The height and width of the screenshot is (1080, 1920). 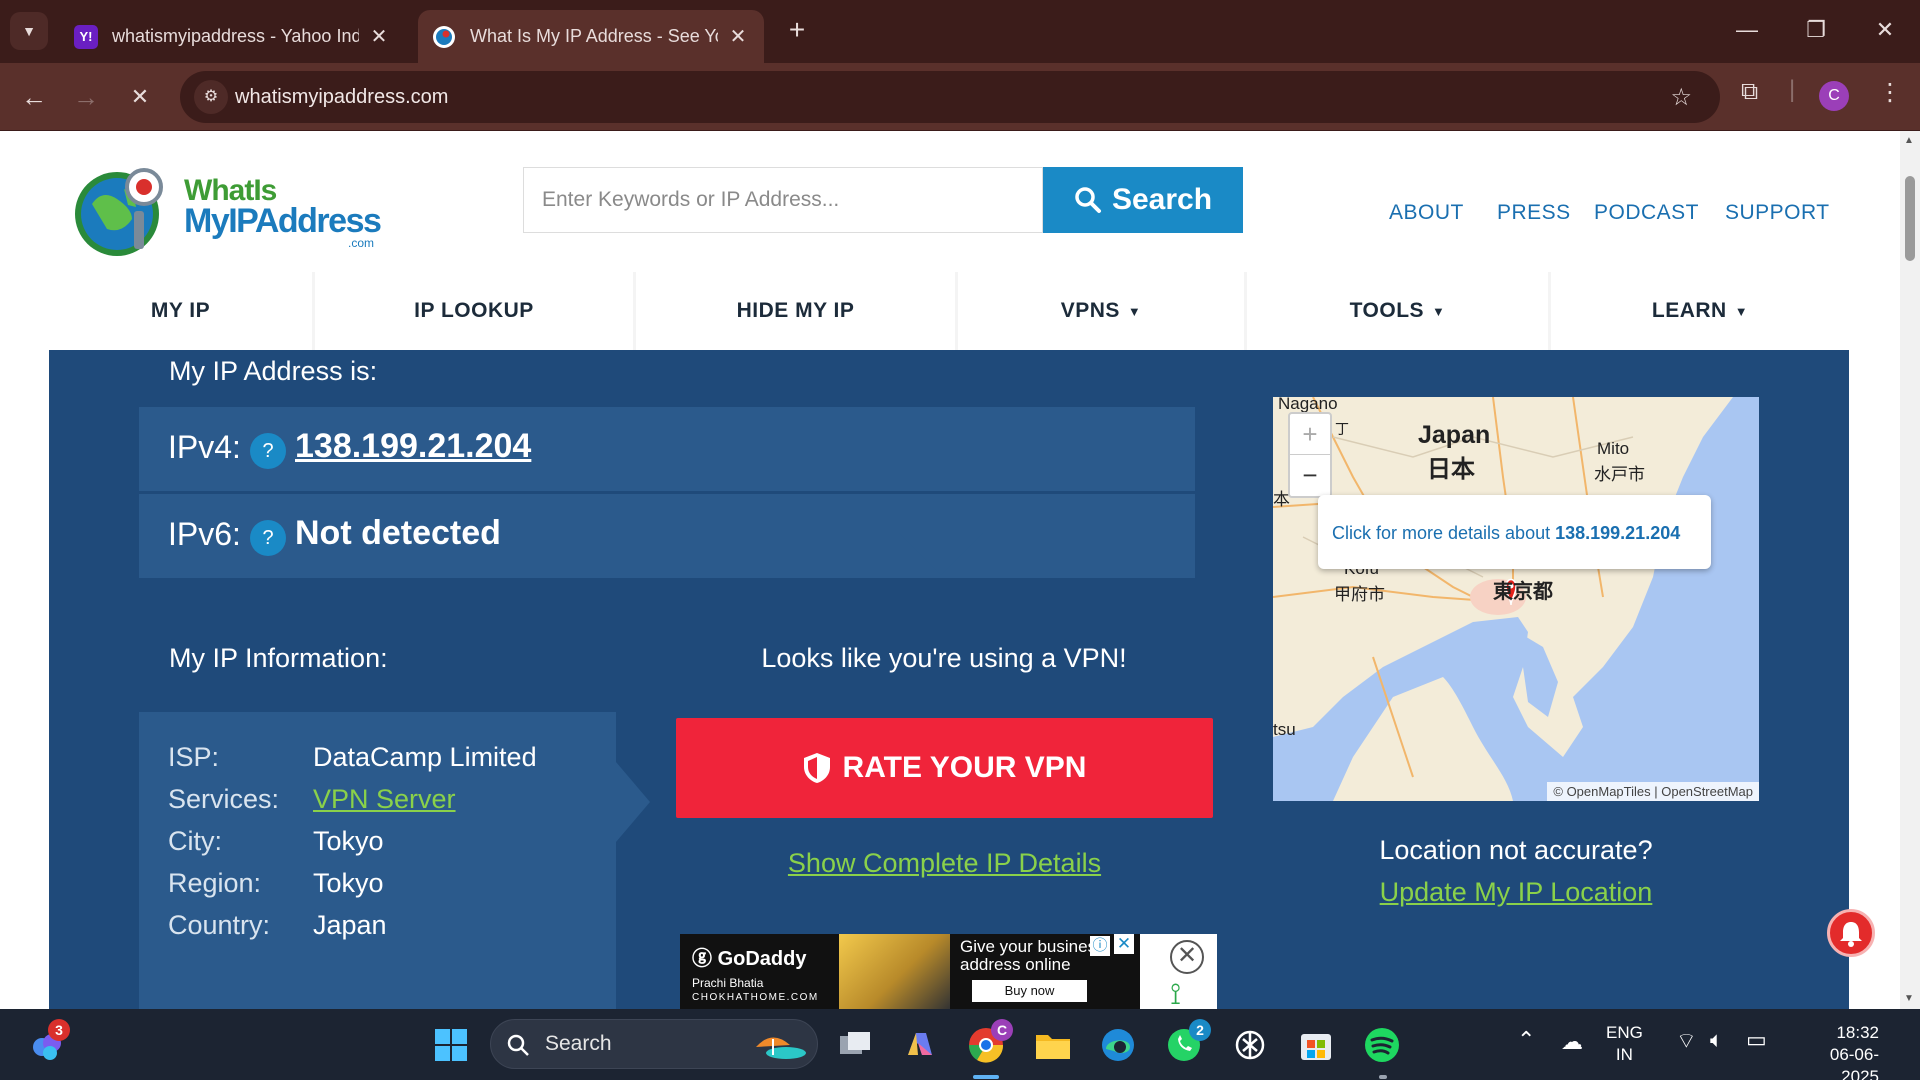 I want to click on tab-search-button: ▼, so click(x=29, y=31).